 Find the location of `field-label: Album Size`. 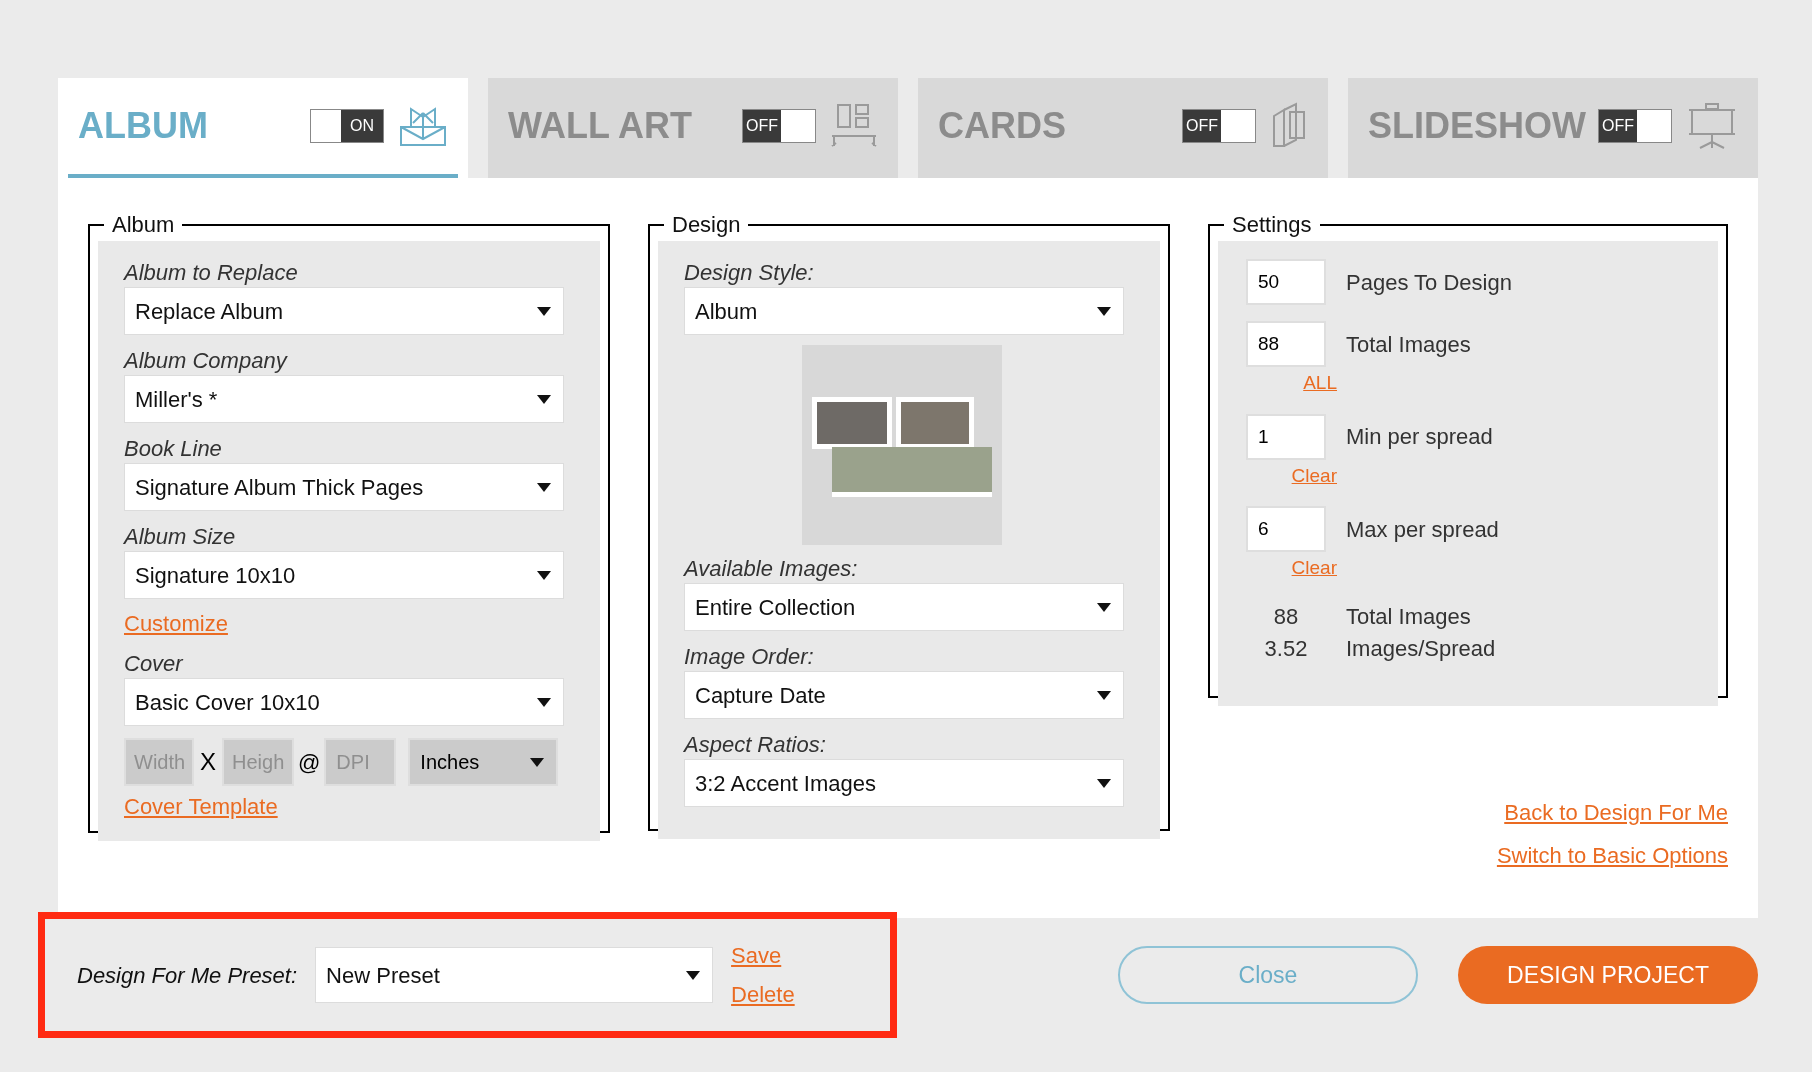

field-label: Album Size is located at coordinates (180, 537).